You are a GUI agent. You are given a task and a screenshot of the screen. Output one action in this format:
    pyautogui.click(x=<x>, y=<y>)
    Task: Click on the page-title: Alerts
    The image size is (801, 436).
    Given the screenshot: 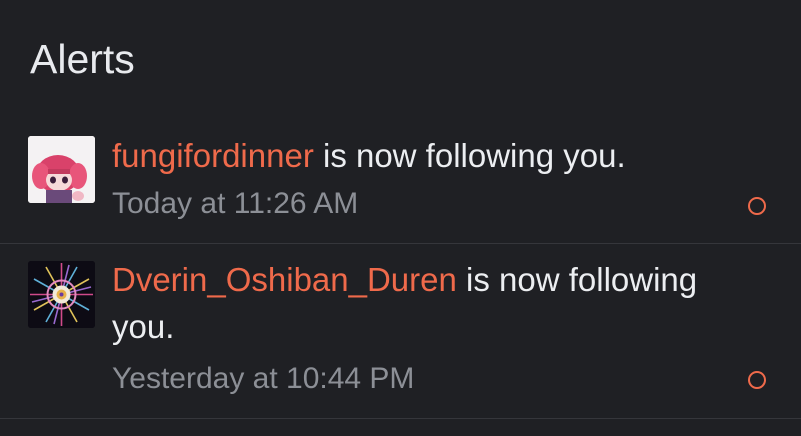 What is the action you would take?
    pyautogui.click(x=82, y=59)
    